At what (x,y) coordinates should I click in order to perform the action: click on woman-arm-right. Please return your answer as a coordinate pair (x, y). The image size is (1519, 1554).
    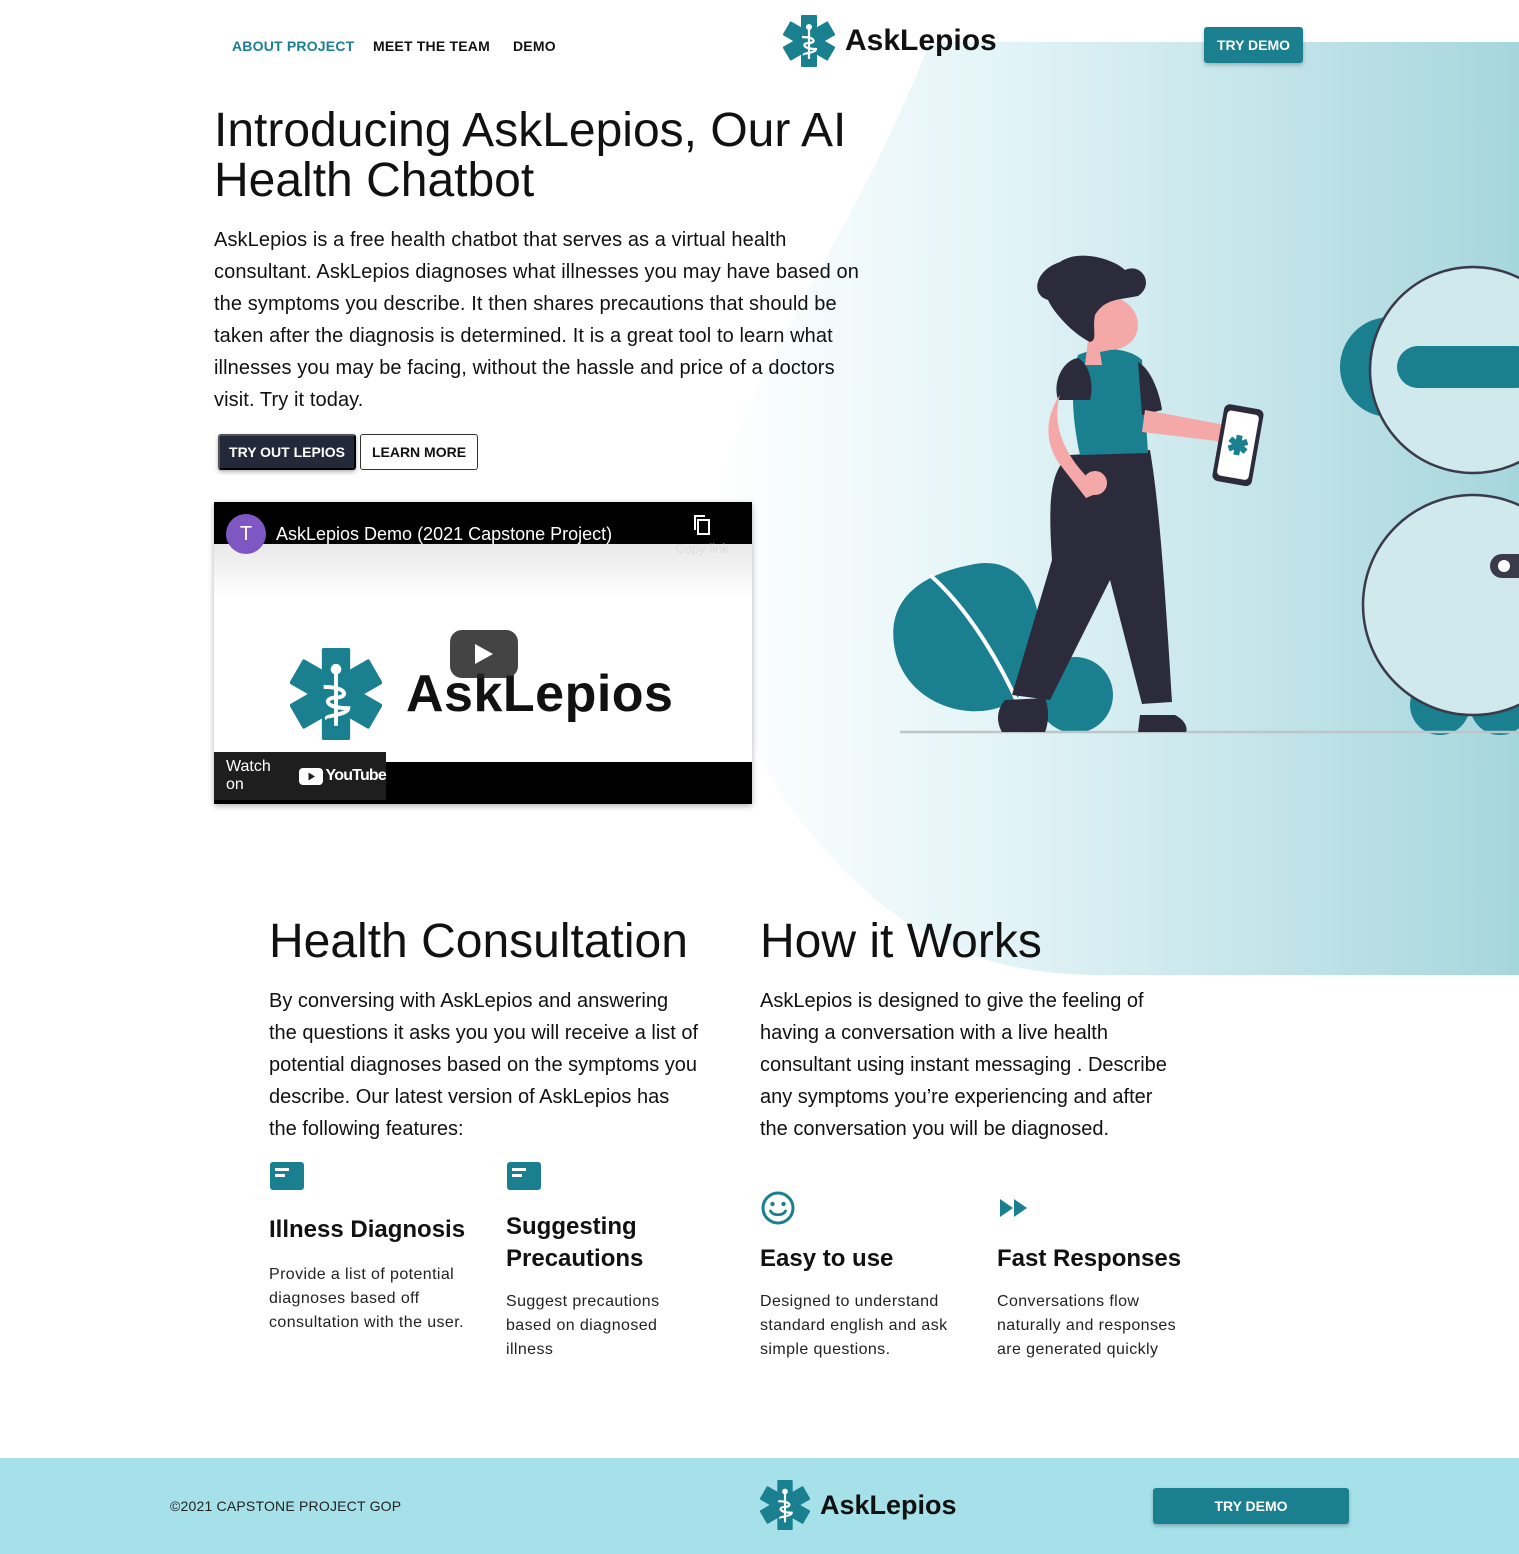
    Looking at the image, I should click on (1183, 426).